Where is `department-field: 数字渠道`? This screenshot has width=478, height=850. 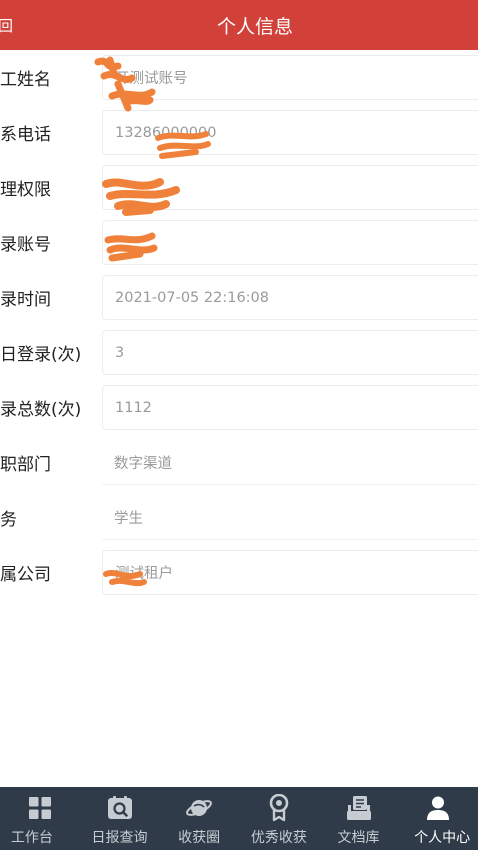
department-field: 数字渠道 is located at coordinates (290, 462).